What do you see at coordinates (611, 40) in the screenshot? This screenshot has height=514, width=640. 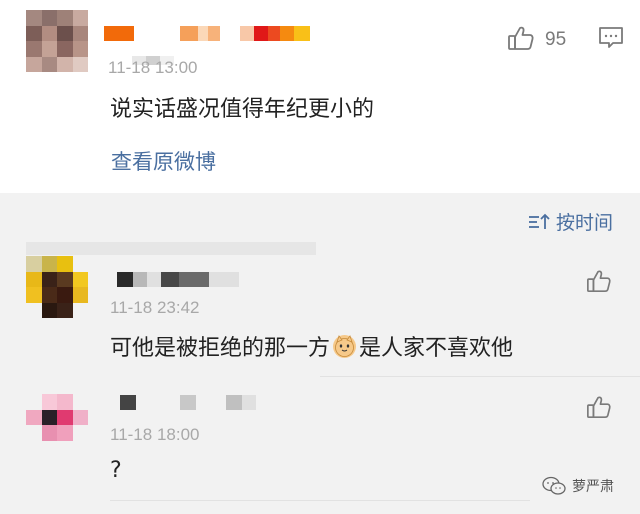 I see `comment-icon` at bounding box center [611, 40].